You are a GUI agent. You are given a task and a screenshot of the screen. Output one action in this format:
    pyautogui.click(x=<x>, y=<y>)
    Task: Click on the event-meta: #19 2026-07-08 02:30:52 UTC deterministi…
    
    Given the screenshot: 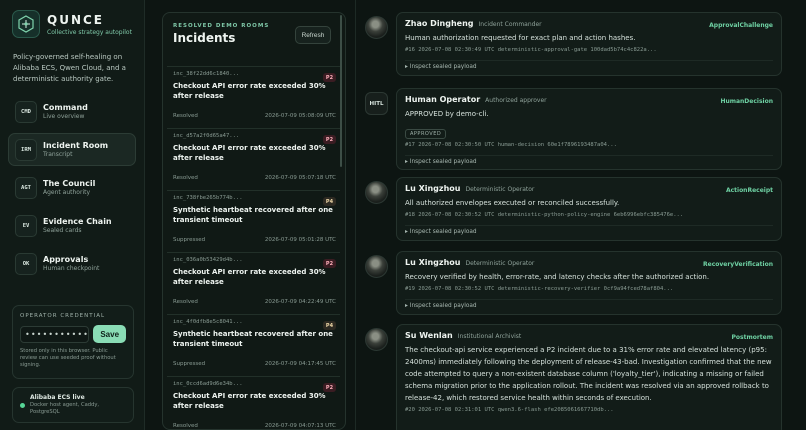 What is the action you would take?
    pyautogui.click(x=539, y=289)
    